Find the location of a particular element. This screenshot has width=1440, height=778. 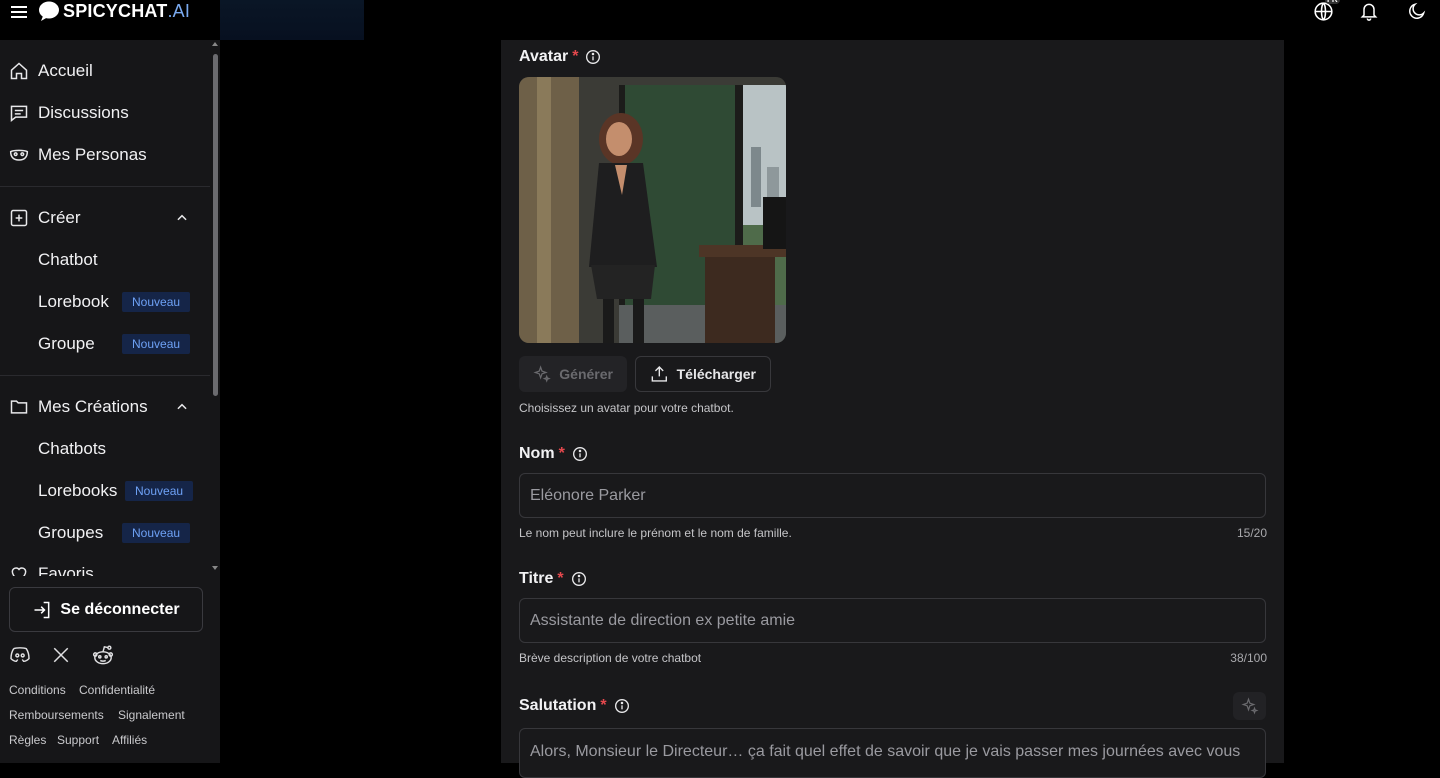

discord-icon is located at coordinates (20, 655).